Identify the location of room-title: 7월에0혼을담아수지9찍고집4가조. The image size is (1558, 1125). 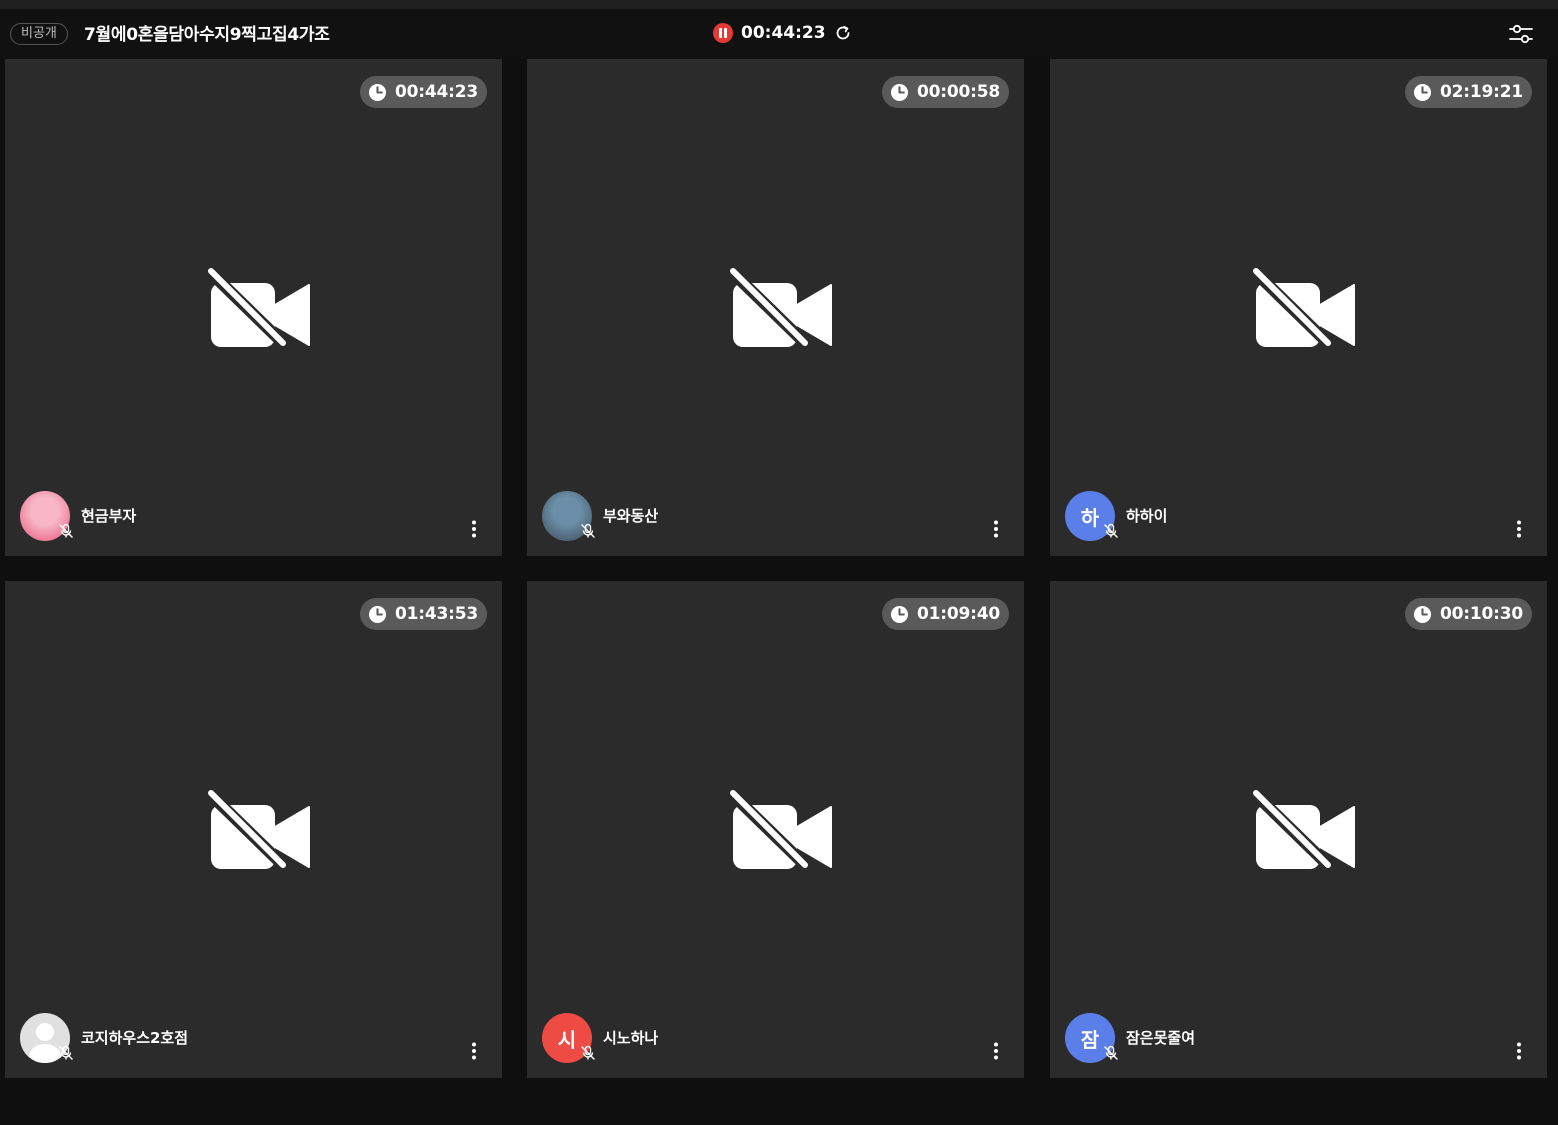
(207, 35).